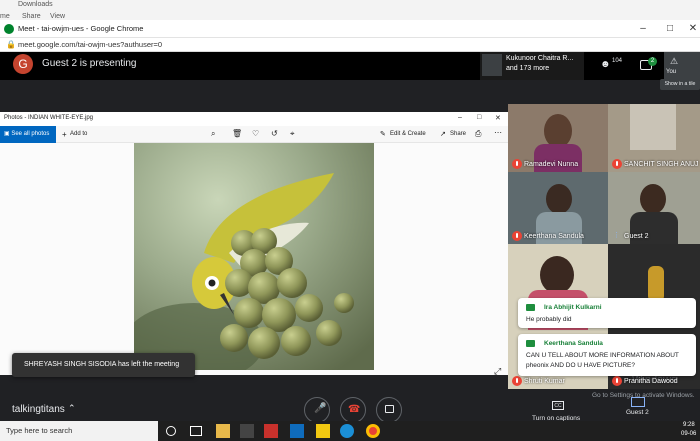 The width and height of the screenshot is (700, 441). I want to click on sticky-notes-icon, so click(323, 431).